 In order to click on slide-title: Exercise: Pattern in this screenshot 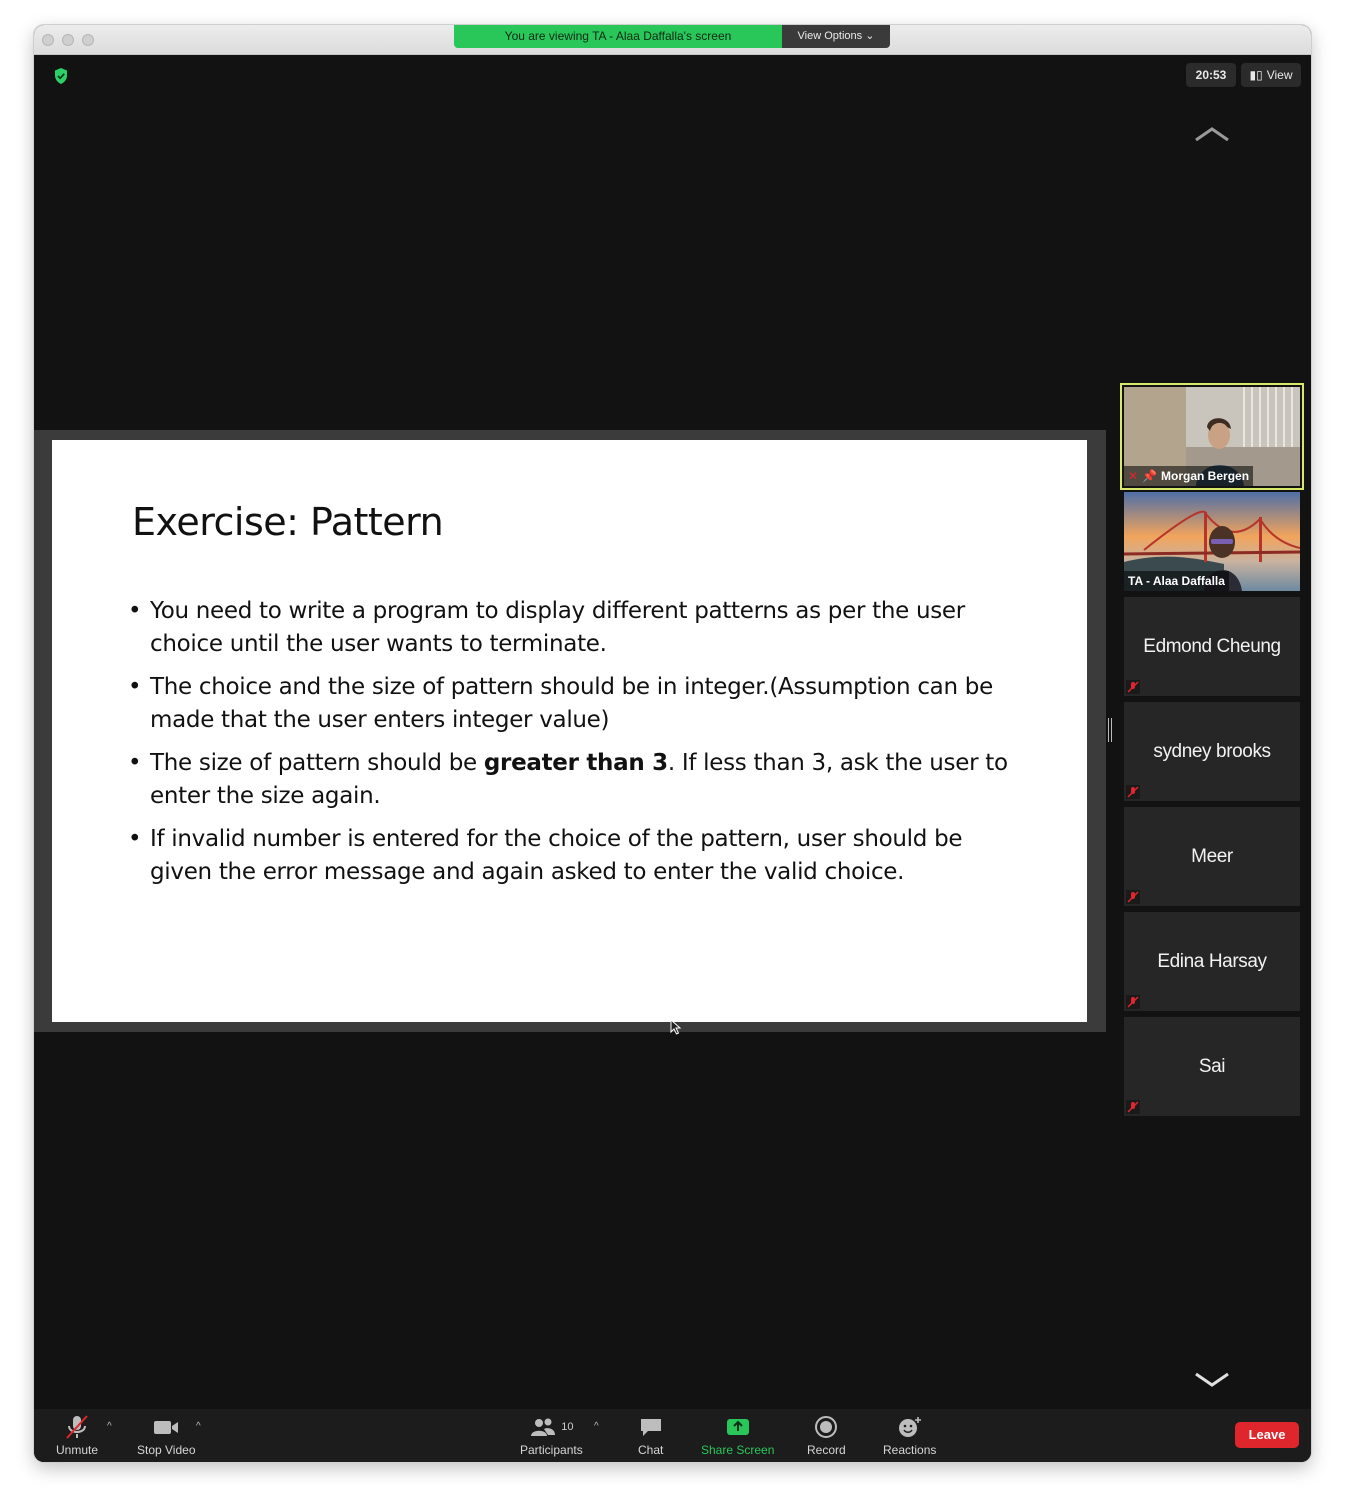, I will do `click(288, 522)`.